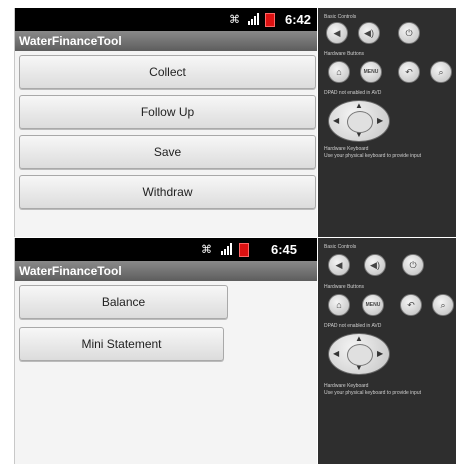 Image resolution: width=456 pixels, height=471 pixels. Describe the element at coordinates (298, 19) in the screenshot. I see `clock: 6:42` at that location.